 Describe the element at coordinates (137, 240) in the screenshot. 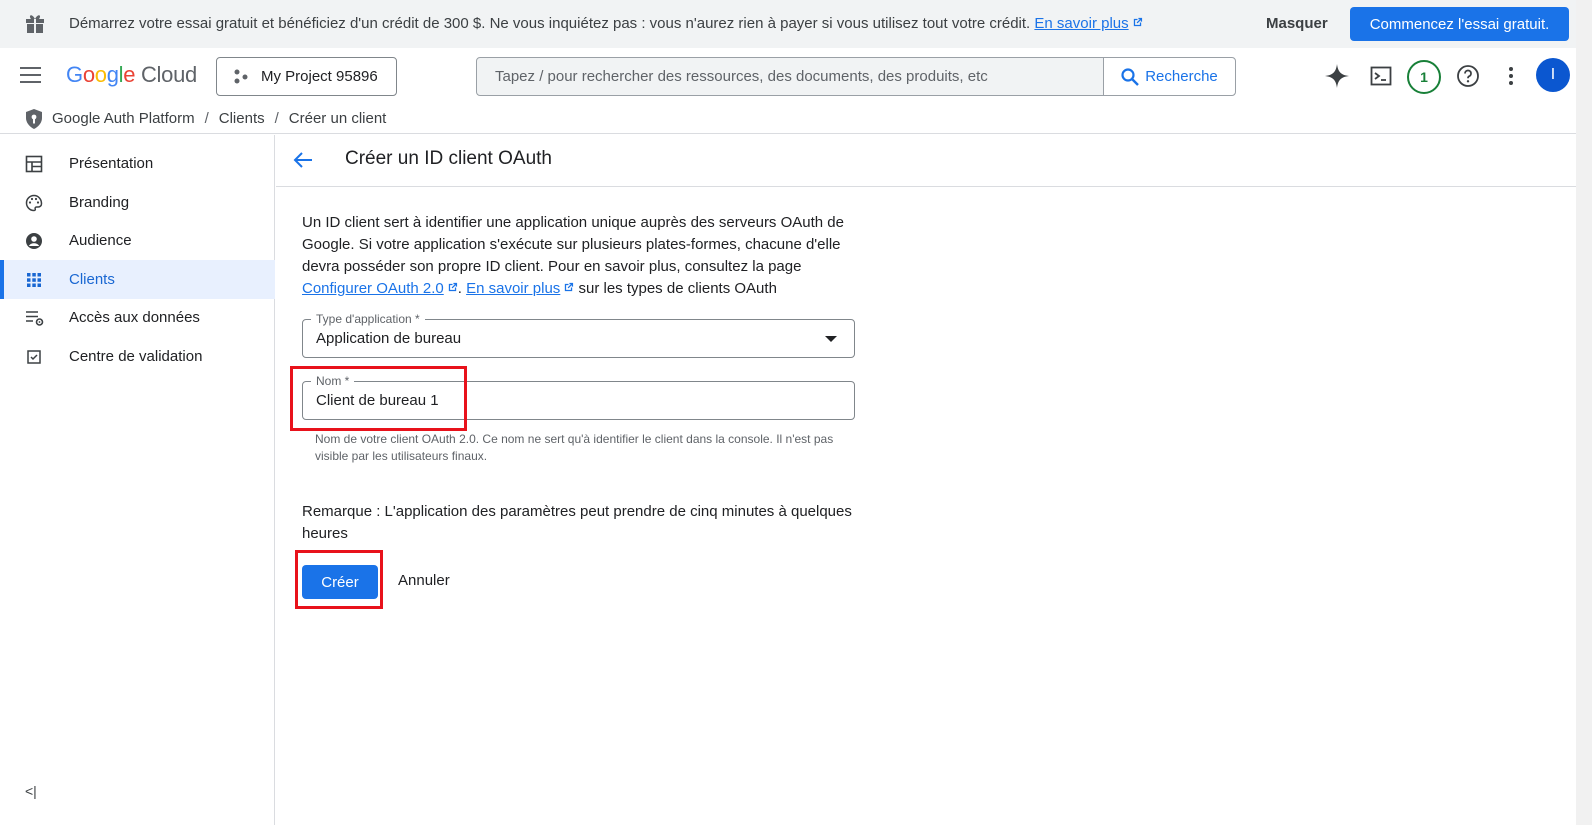

I see `sidebar-item-audience: Audience` at that location.